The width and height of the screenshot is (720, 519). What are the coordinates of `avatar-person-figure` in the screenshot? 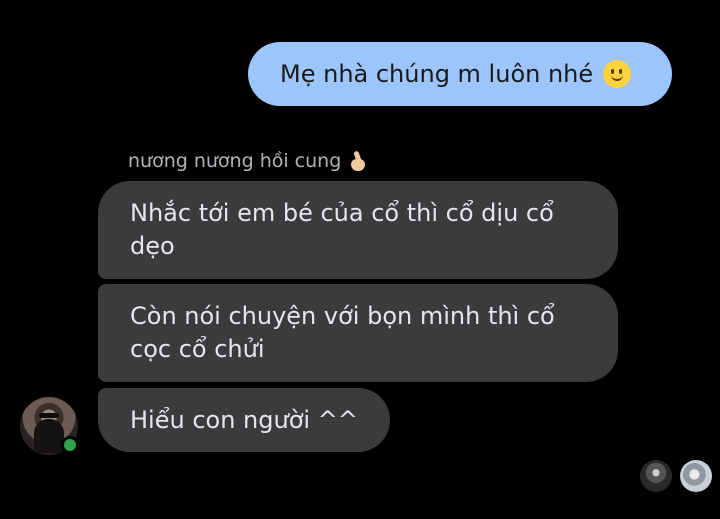 It's located at (49, 436).